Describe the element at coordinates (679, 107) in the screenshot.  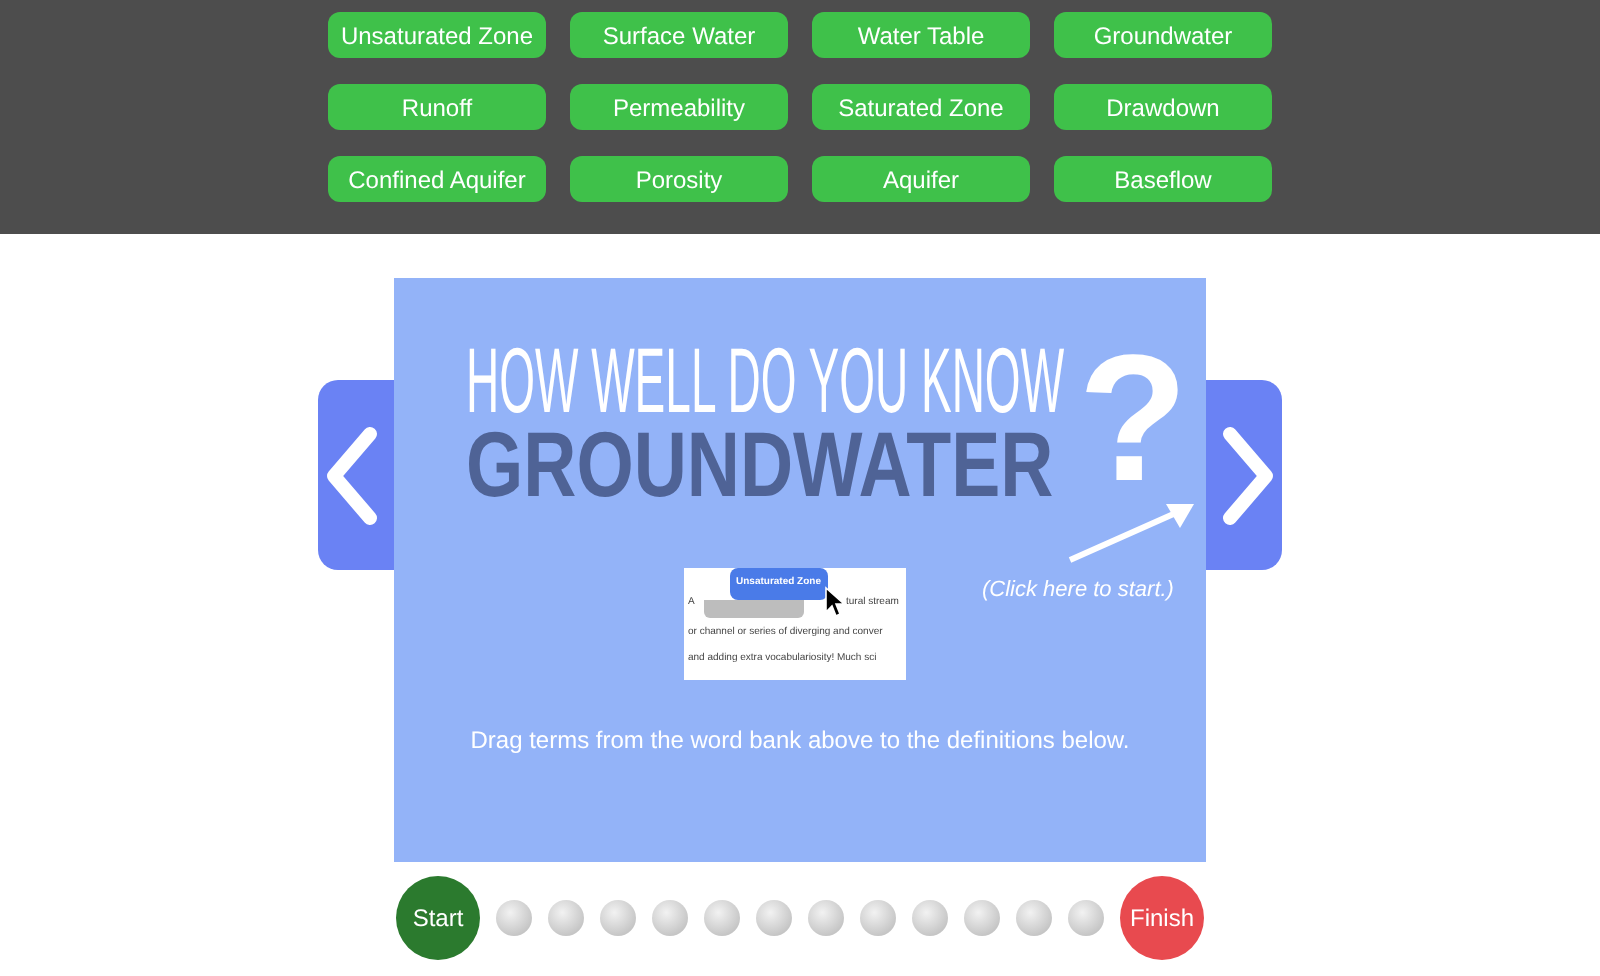
I see `term-button: Permeability` at that location.